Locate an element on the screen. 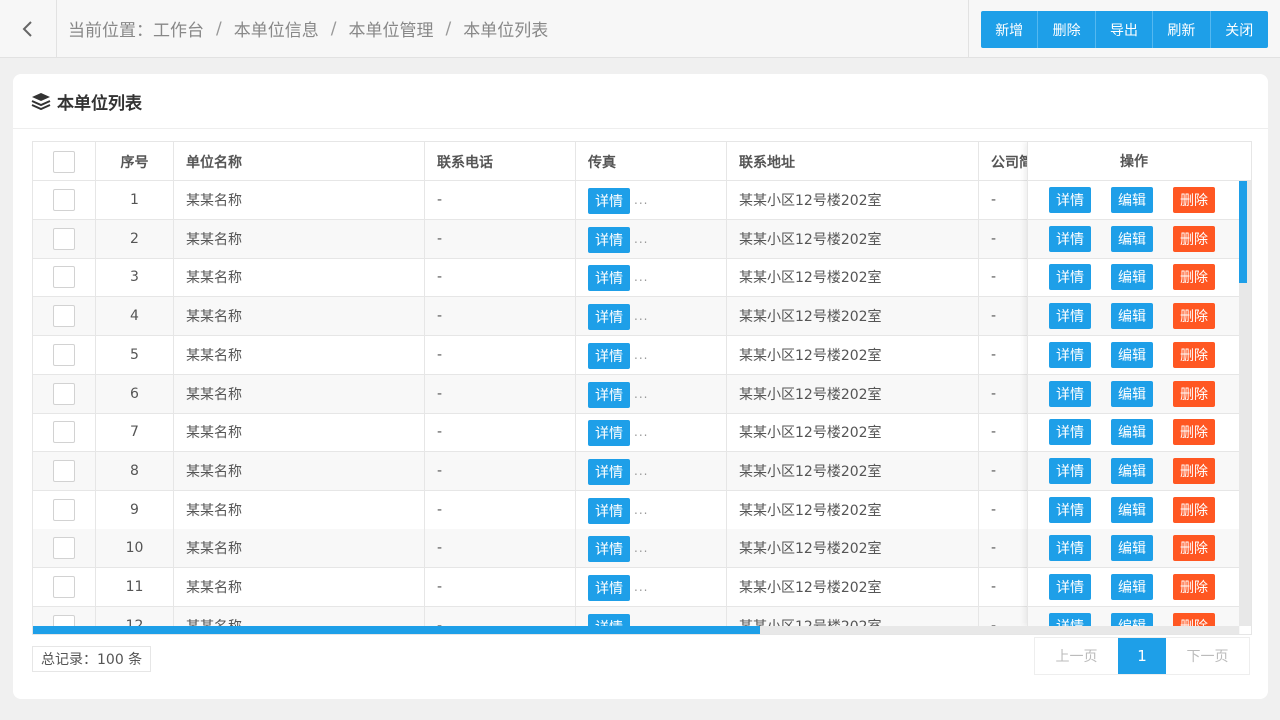 This screenshot has height=720, width=1280. select-all-checkbox is located at coordinates (64, 161).